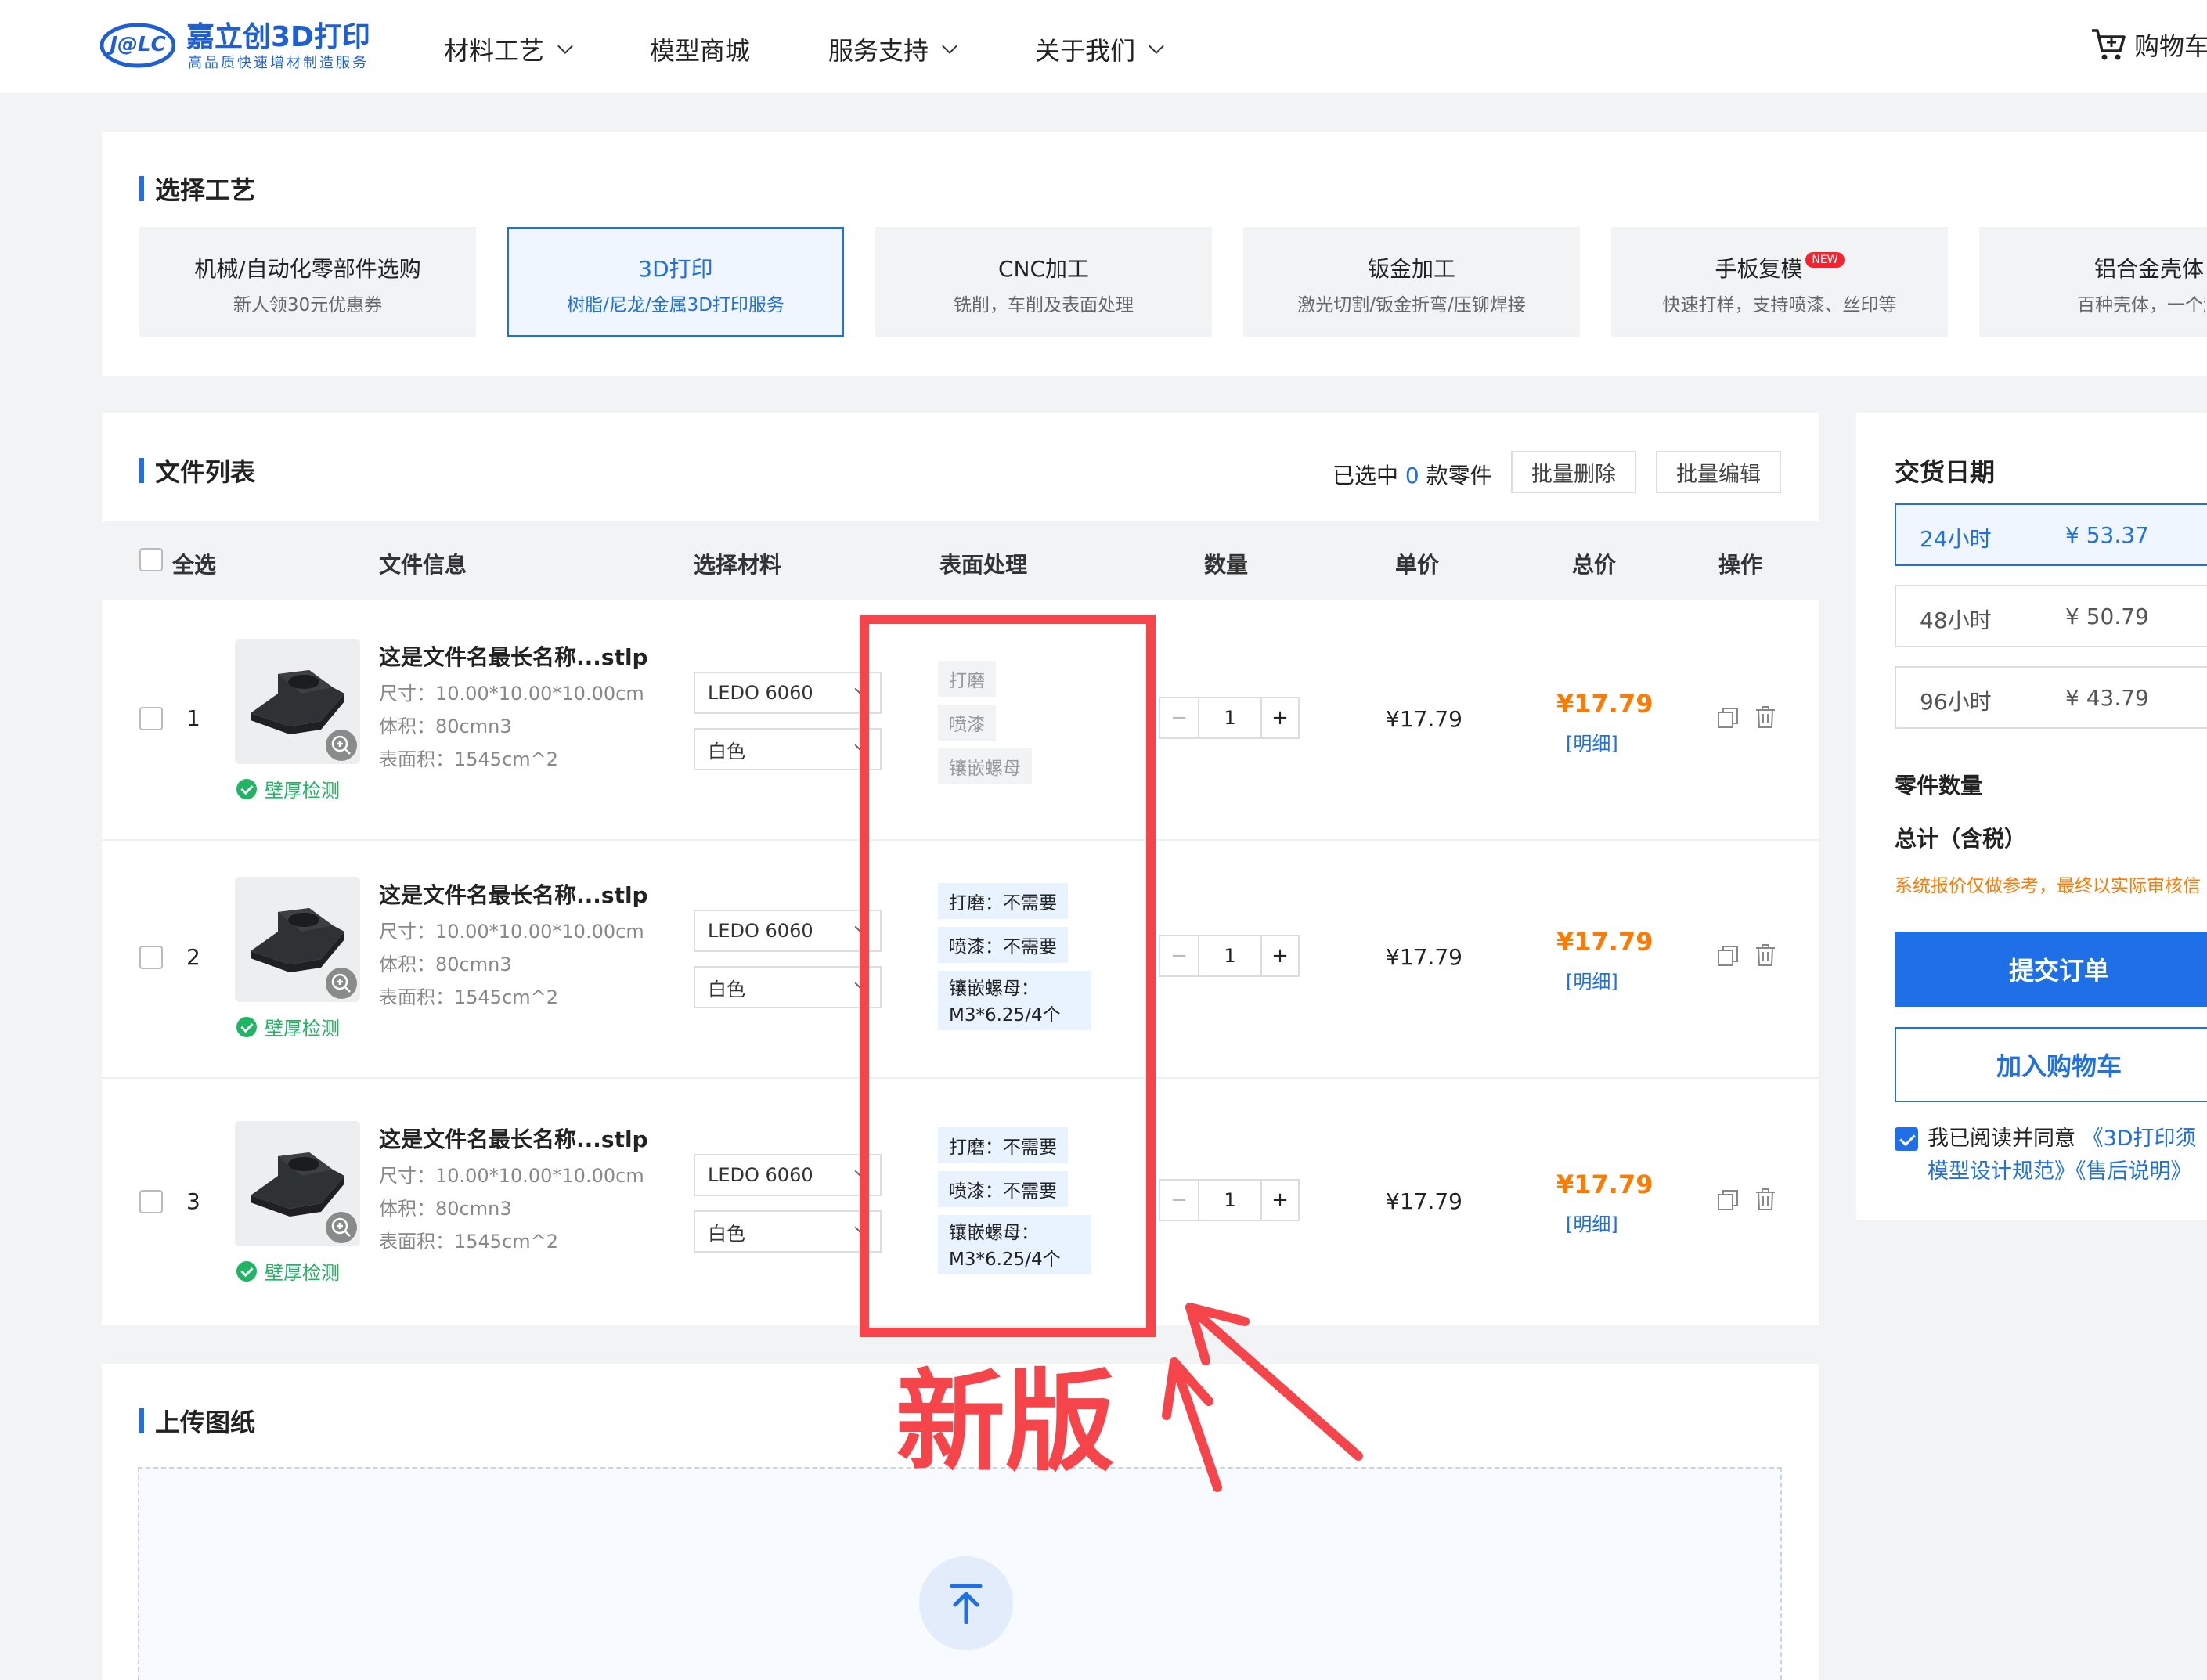 Image resolution: width=2207 pixels, height=1680 pixels. I want to click on brand-name: 嘉立创3D打印, so click(278, 34).